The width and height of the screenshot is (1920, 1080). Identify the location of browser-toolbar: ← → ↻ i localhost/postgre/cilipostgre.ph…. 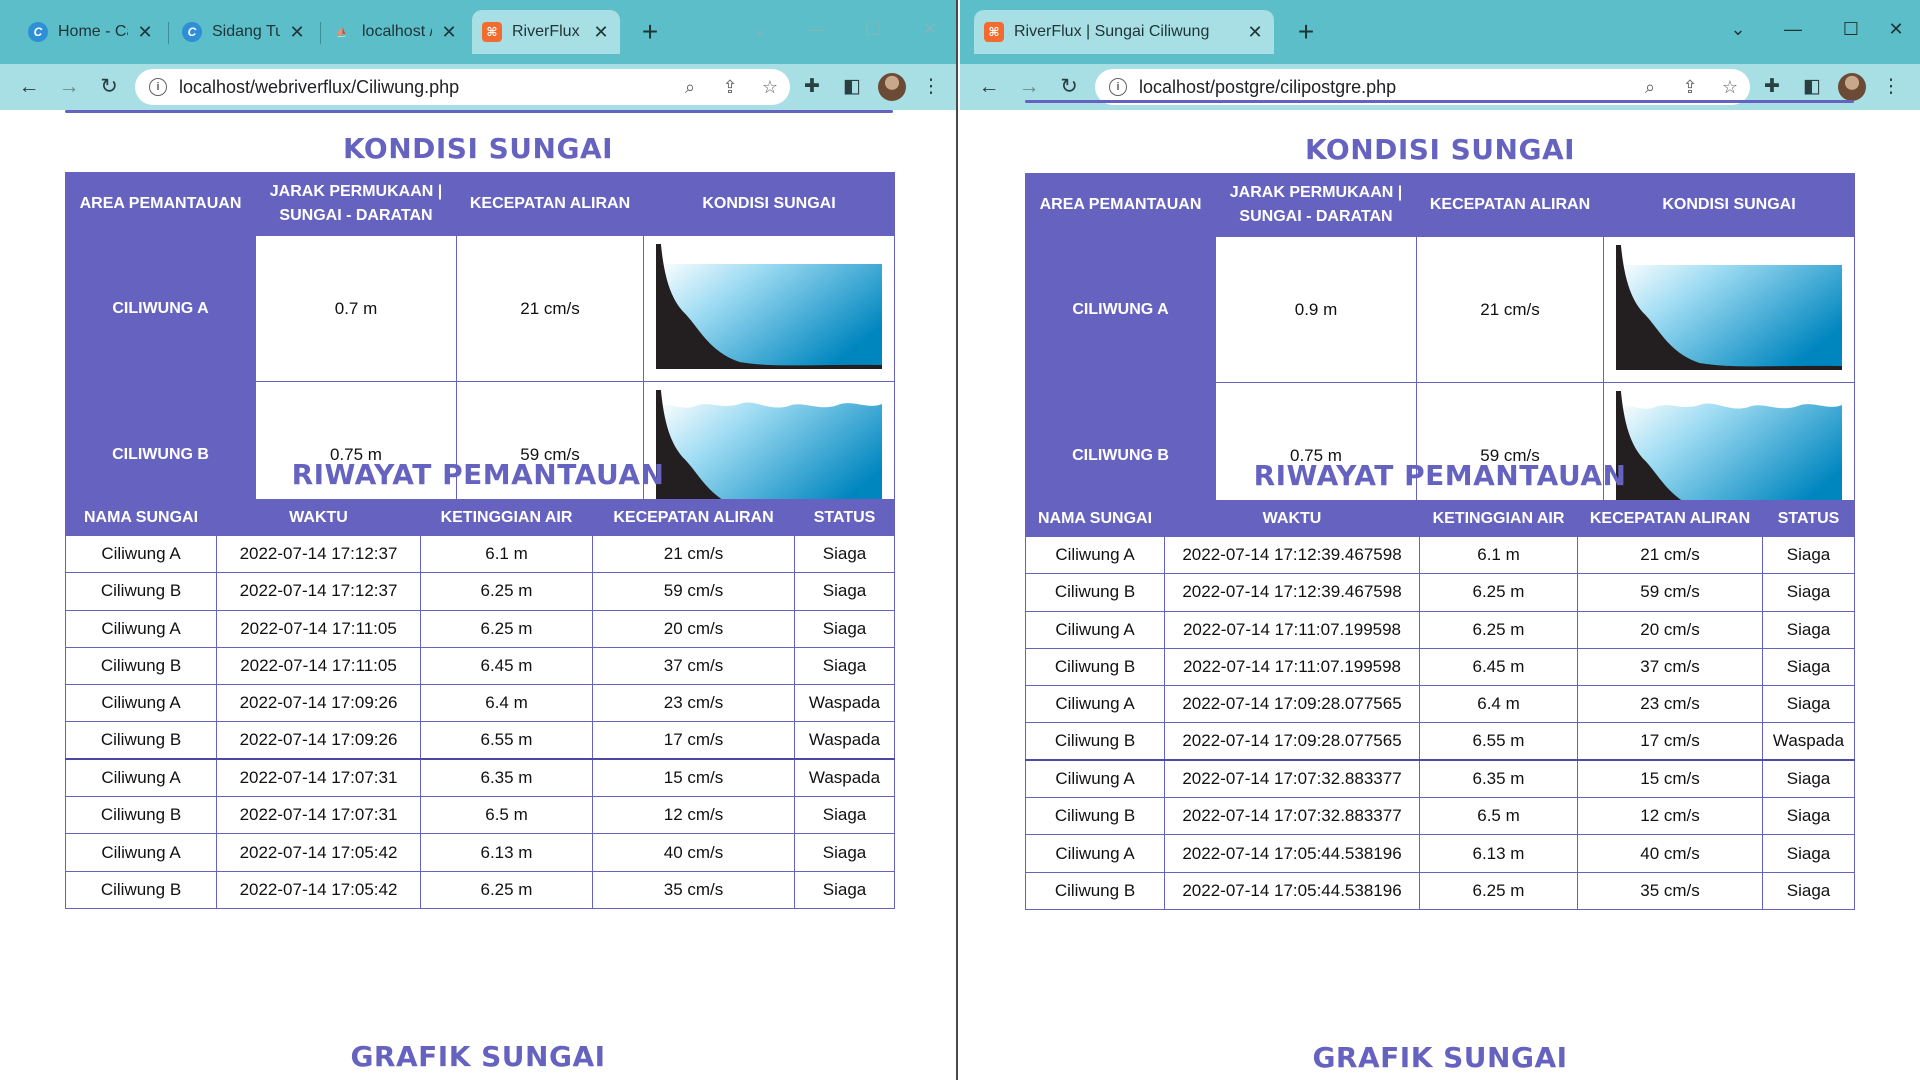
(1440, 87).